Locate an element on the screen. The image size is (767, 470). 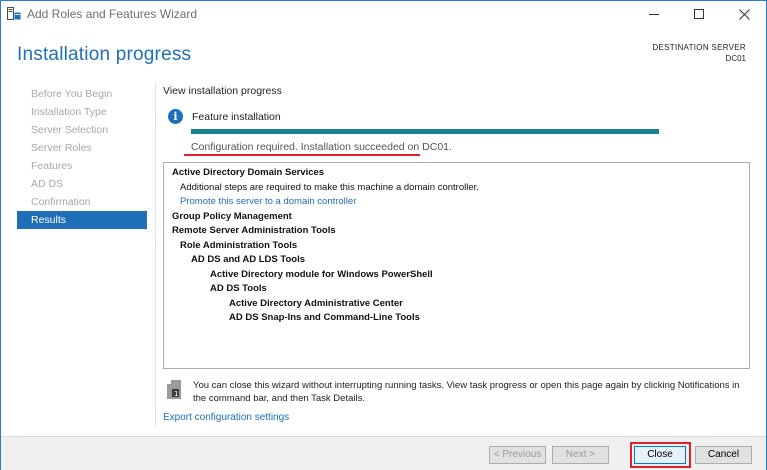
maximize-icon is located at coordinates (699, 14).